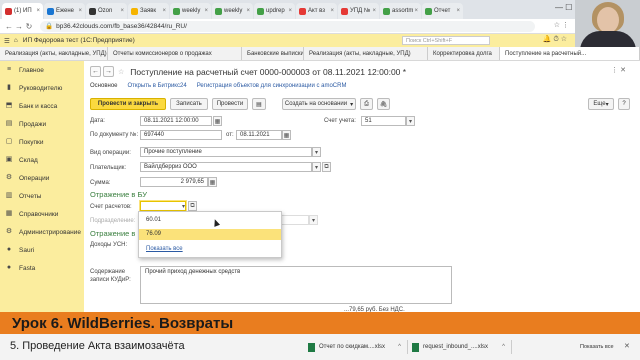 Image resolution: width=640 pixels, height=360 pixels. Describe the element at coordinates (42, 124) in the screenshot. I see `sidebar-item: ▤ Продажи` at that location.